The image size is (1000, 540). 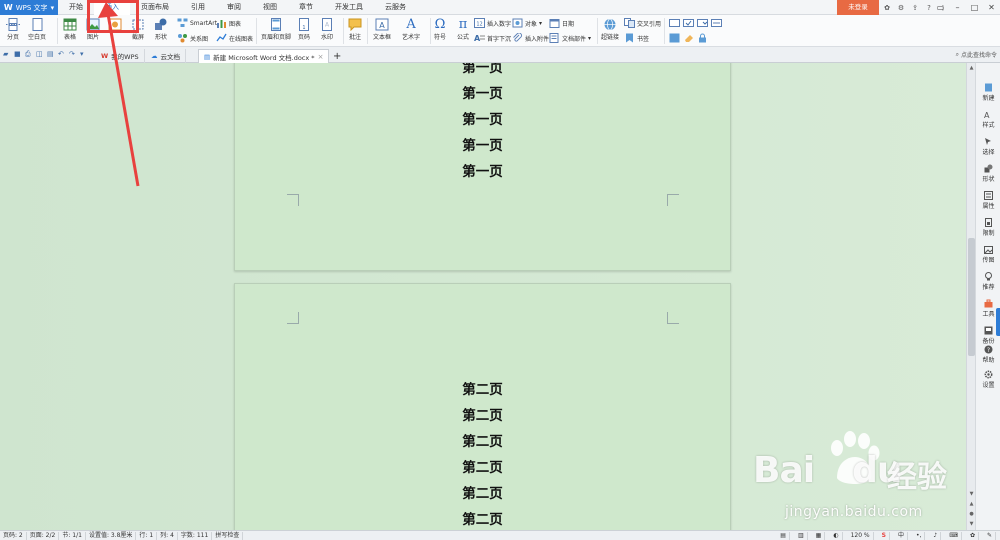 I want to click on sidebar-item-help: ? 帮助, so click(x=988, y=354).